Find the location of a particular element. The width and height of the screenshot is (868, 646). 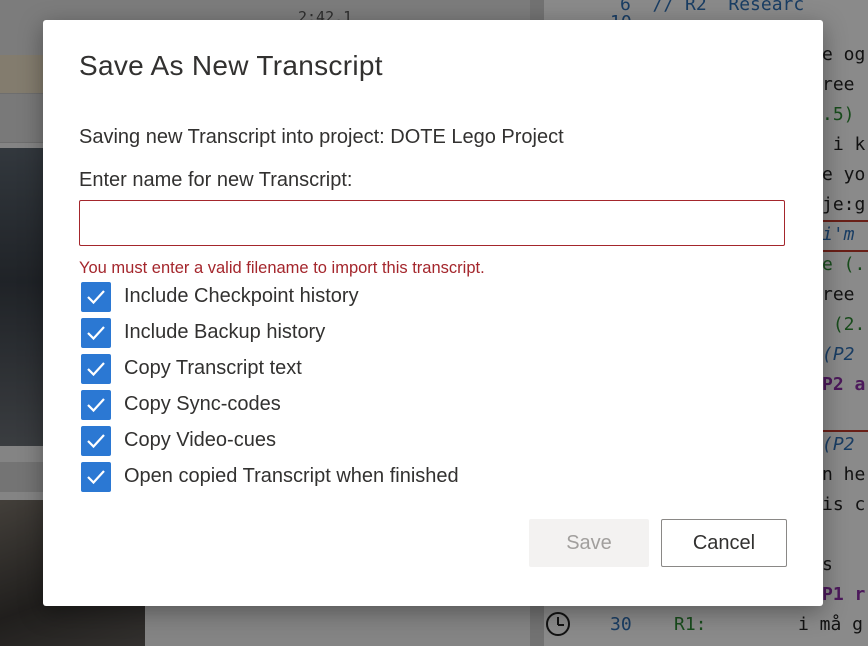

cancel-button: Cancel is located at coordinates (724, 543).